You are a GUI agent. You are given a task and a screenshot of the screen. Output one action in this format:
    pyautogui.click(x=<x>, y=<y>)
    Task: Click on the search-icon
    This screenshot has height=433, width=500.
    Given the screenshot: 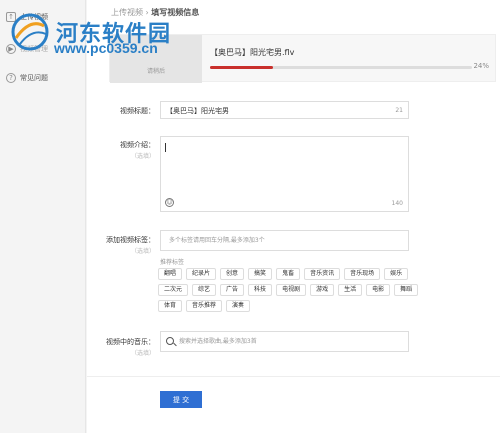 What is the action you would take?
    pyautogui.click(x=170, y=341)
    